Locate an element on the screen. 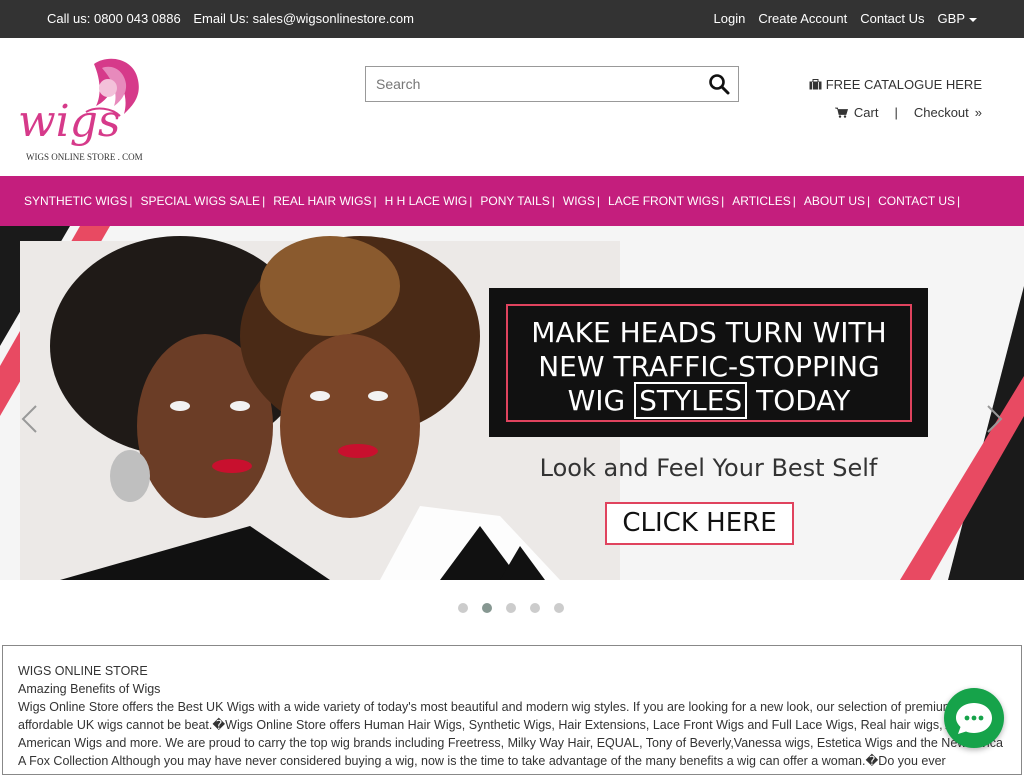  nav-item-special-wigs-sale: SPECIAL WIGS SALE | is located at coordinates (204, 201).